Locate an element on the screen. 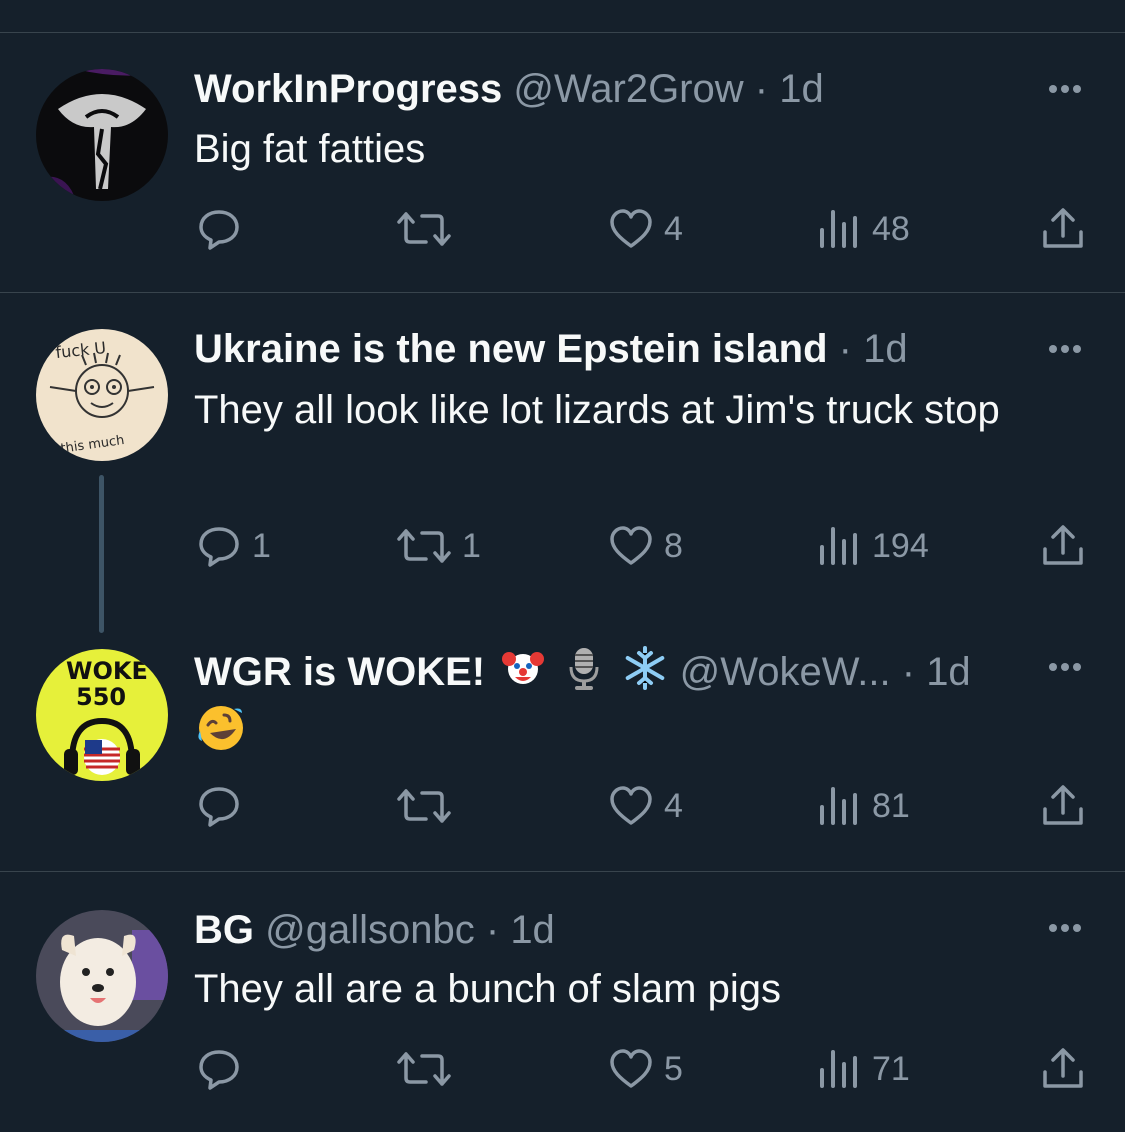 The image size is (1125, 1132). avatar-ukraine: fuck U this much is located at coordinates (102, 395).